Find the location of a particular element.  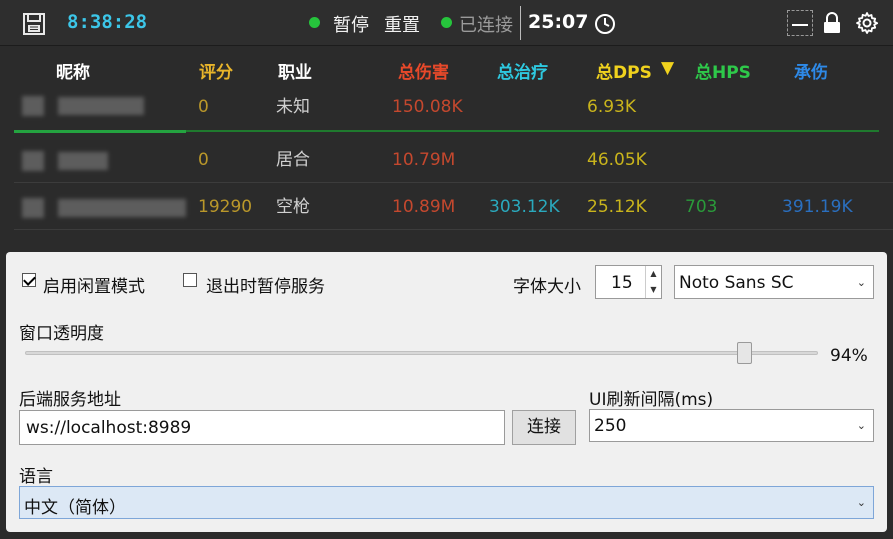

header-nickname: 昵称 is located at coordinates (73, 70).